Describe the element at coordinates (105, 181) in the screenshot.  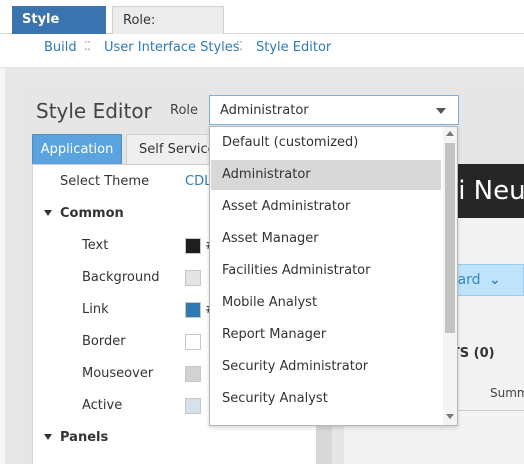
I see `select-theme-label: Select Theme` at that location.